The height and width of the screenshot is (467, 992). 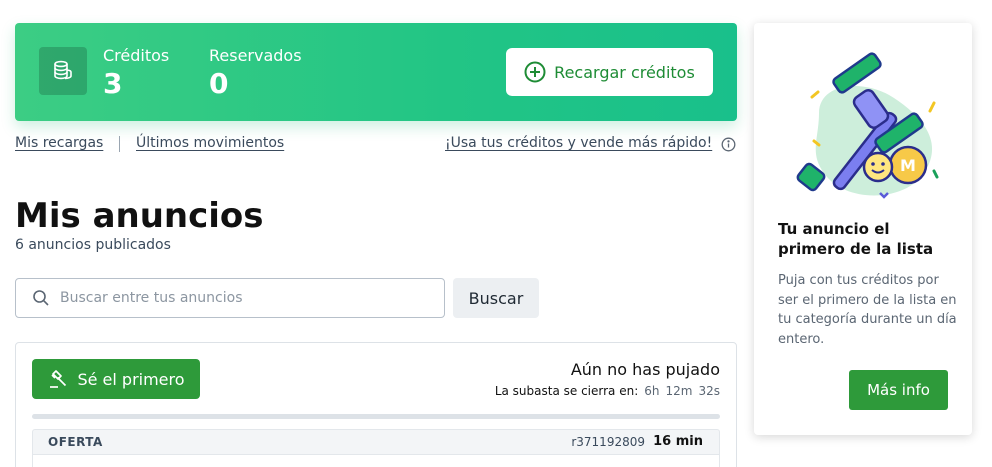 What do you see at coordinates (652, 391) in the screenshot?
I see `auction-hours: 6h` at bounding box center [652, 391].